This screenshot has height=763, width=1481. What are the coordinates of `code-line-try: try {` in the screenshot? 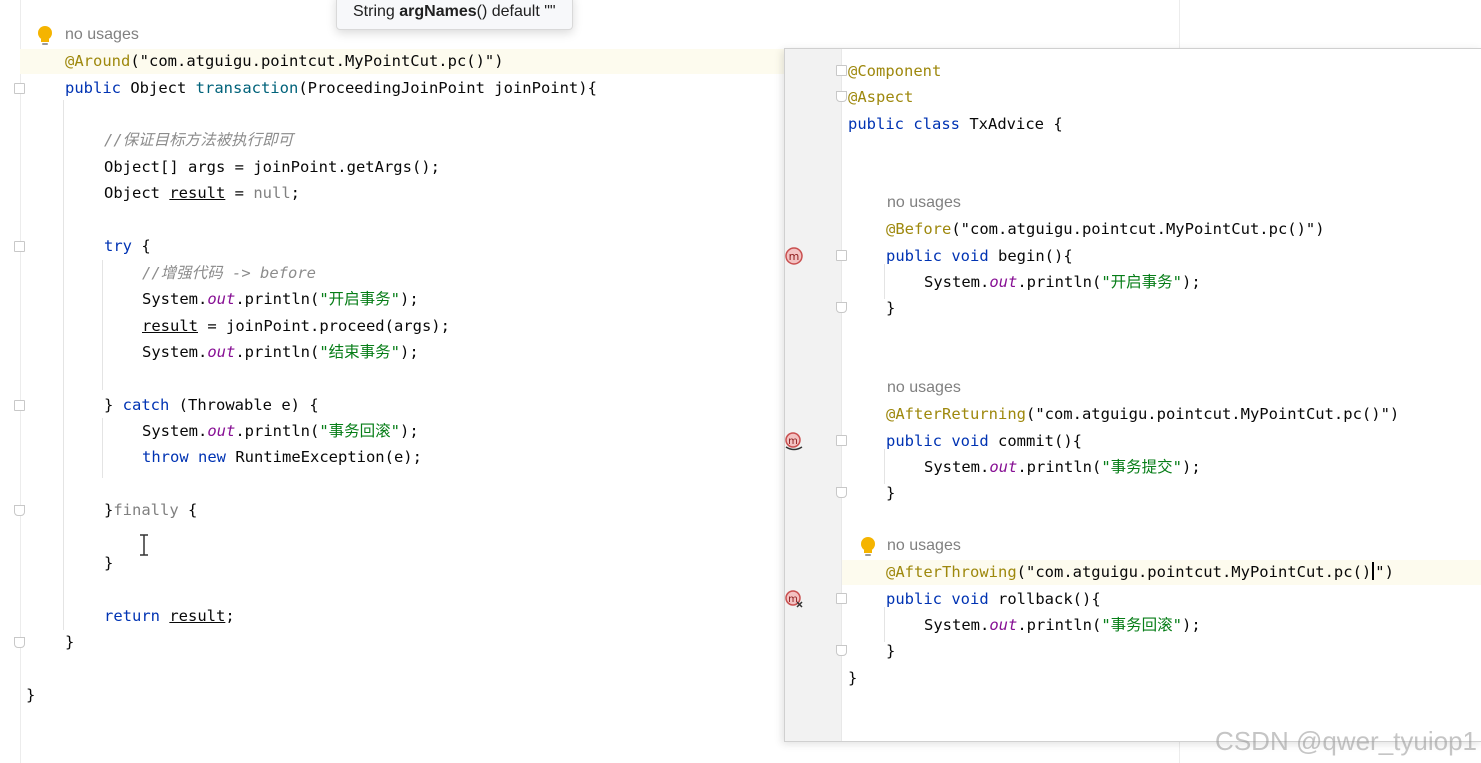 It's located at (127, 246).